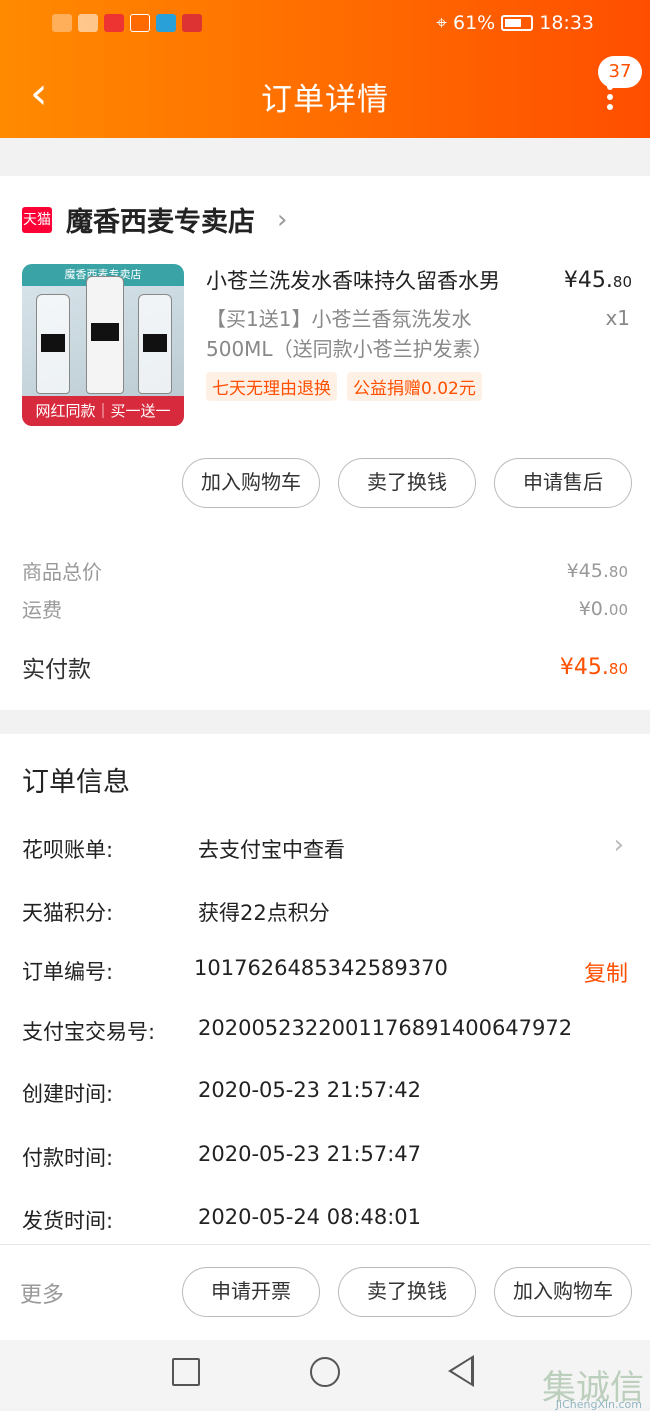  What do you see at coordinates (325, 669) in the screenshot?
I see `paid-total-row: 实付款 ¥45.80` at bounding box center [325, 669].